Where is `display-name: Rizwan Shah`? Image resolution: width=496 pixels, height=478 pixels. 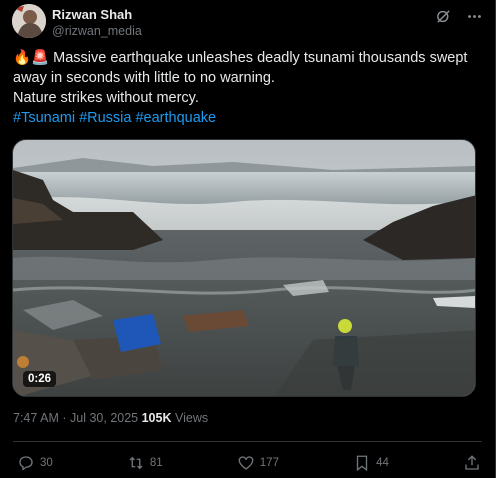
display-name: Rizwan Shah is located at coordinates (97, 15).